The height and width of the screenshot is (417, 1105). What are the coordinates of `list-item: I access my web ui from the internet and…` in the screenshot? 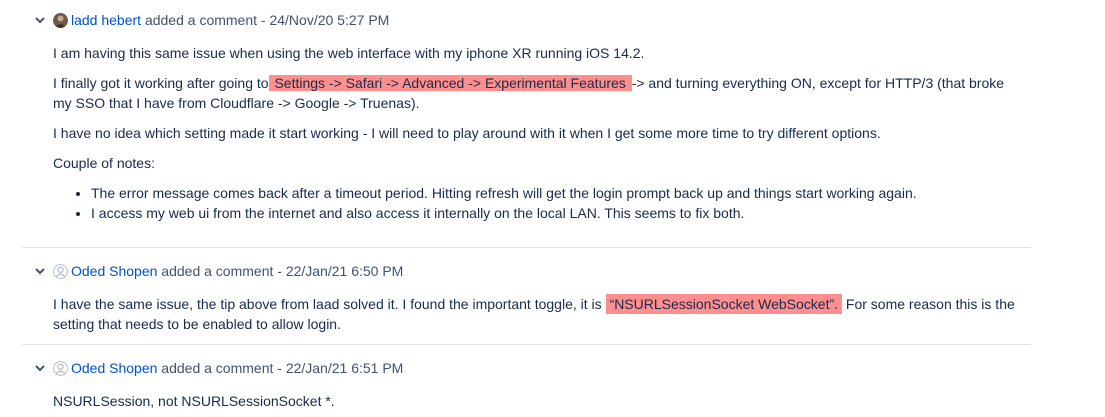 It's located at (557, 213).